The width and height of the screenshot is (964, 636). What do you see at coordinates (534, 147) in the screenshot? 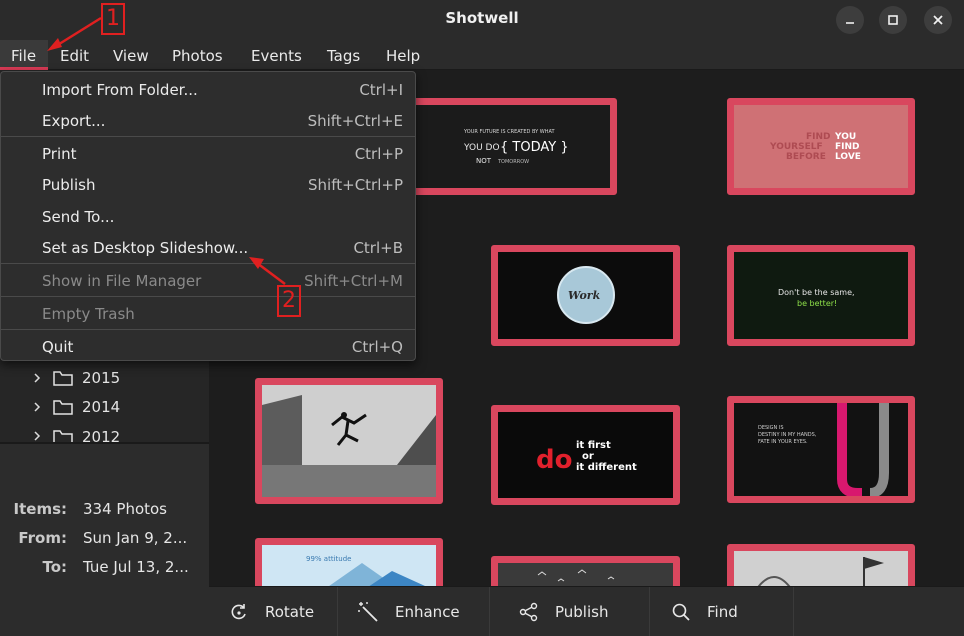
I see `thumb-text: { TODAY }` at bounding box center [534, 147].